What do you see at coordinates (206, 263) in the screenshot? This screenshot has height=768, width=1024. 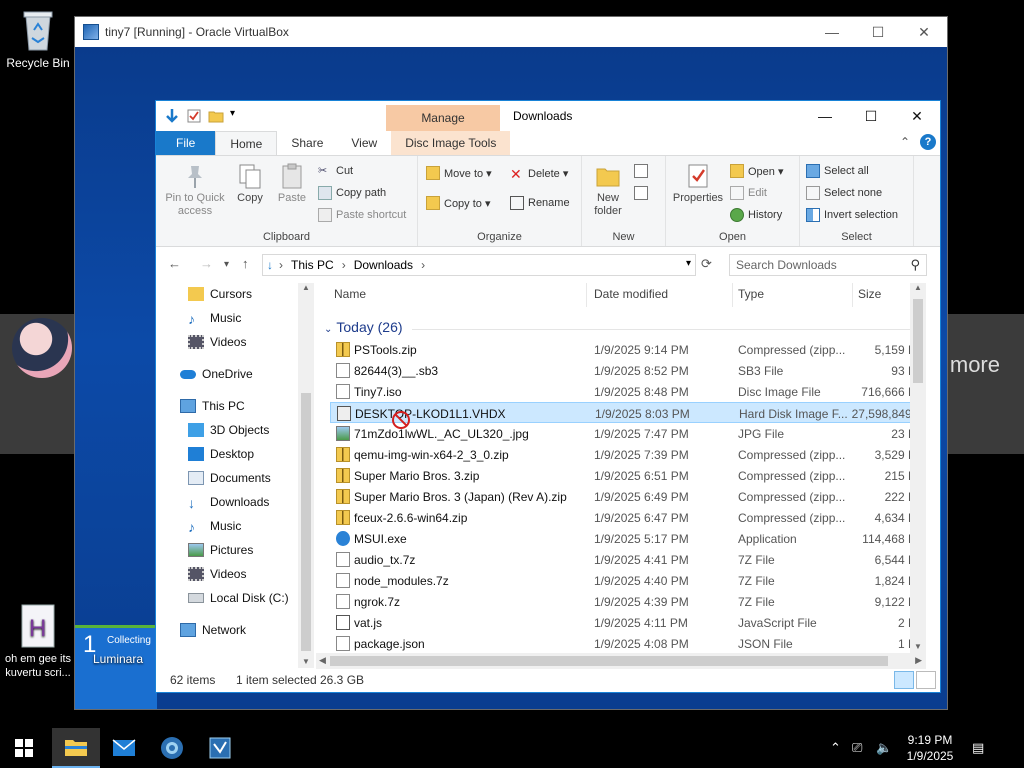 I see `forward-button: →` at bounding box center [206, 263].